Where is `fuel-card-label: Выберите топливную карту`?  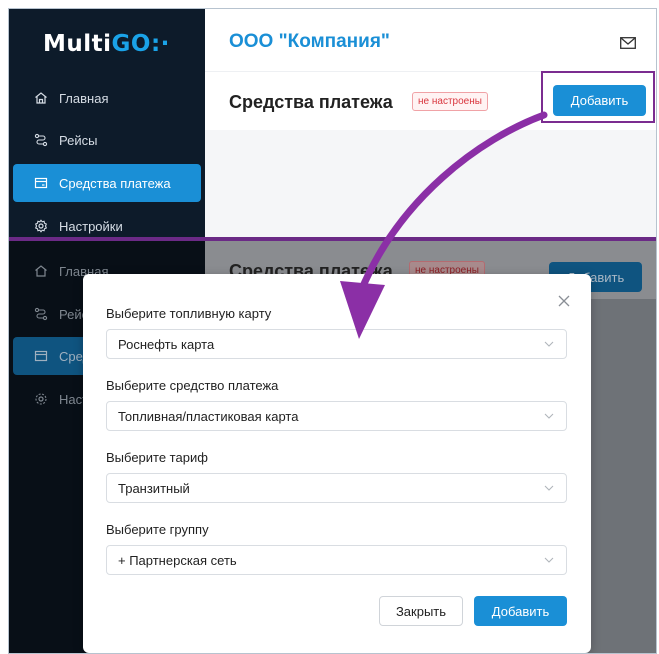 fuel-card-label: Выберите топливную карту is located at coordinates (189, 313).